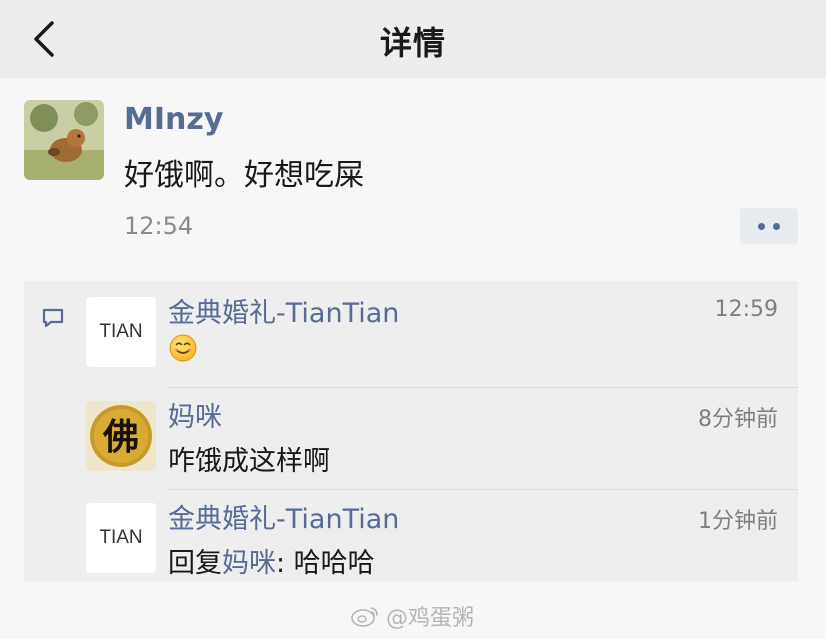  I want to click on comment-item: TIAN 金典婚礼-TianTian 1分钟前 回复妈咪: 哈哈哈, so click(442, 537).